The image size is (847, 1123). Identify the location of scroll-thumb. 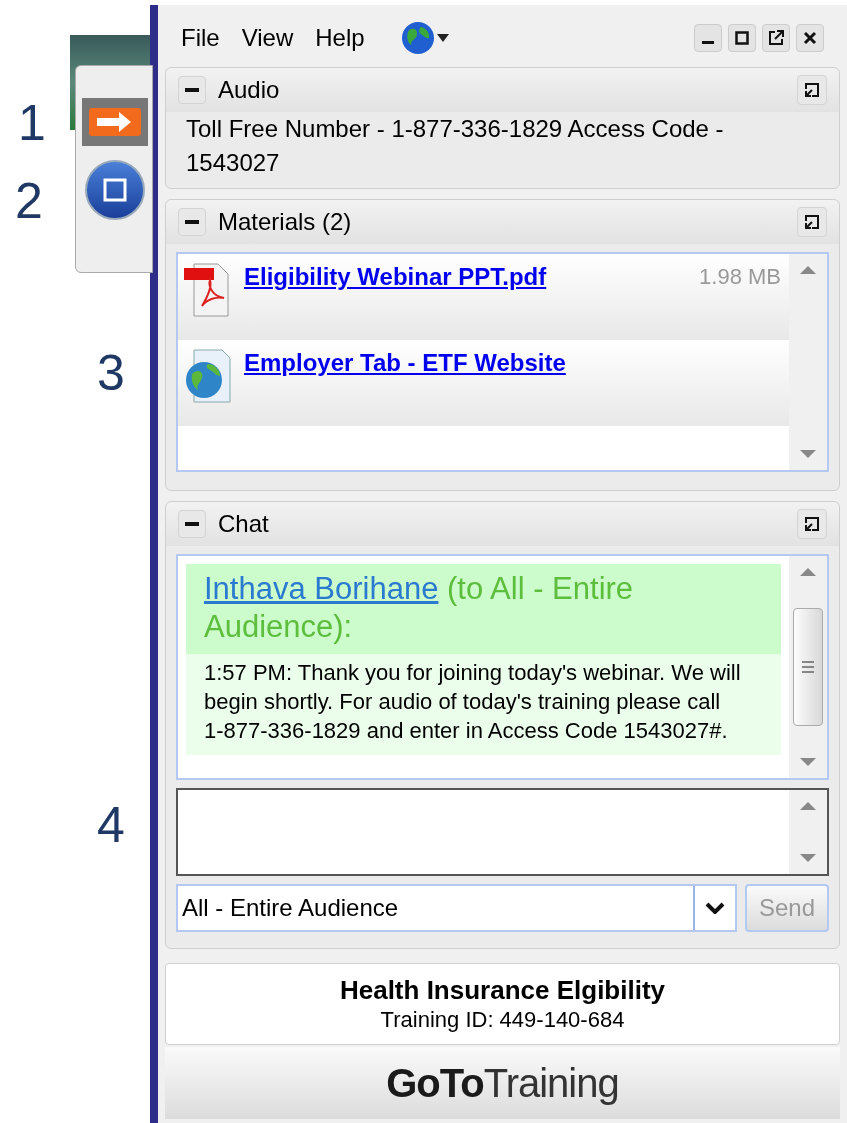
(808, 667).